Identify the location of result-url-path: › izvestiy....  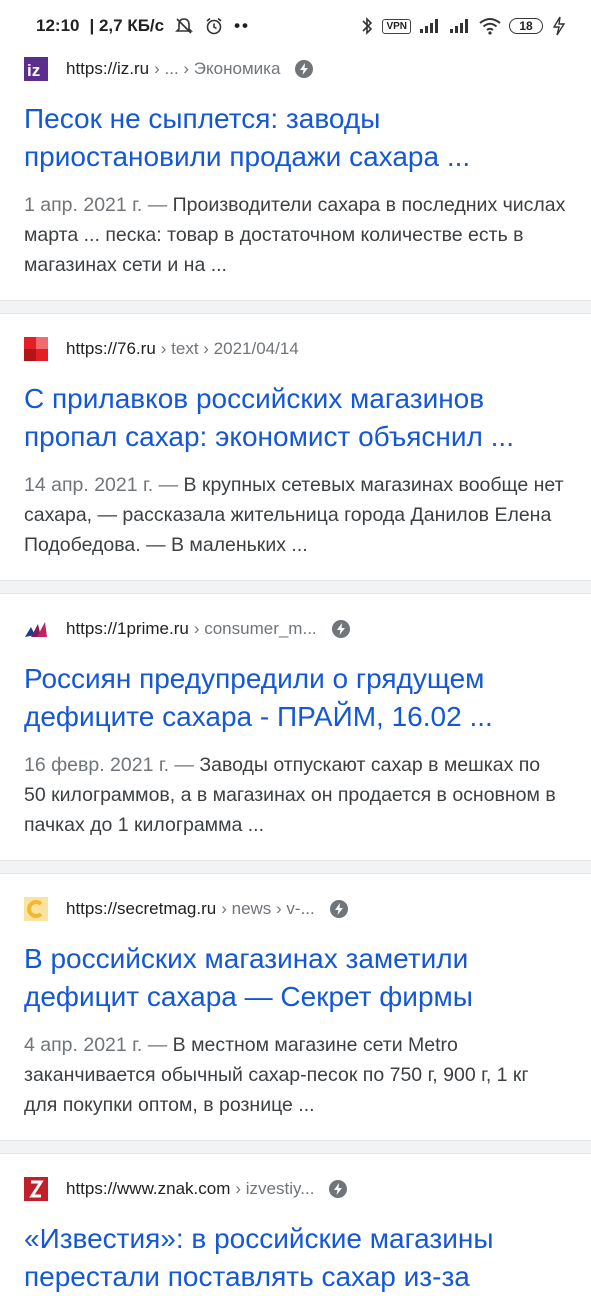
(275, 1188).